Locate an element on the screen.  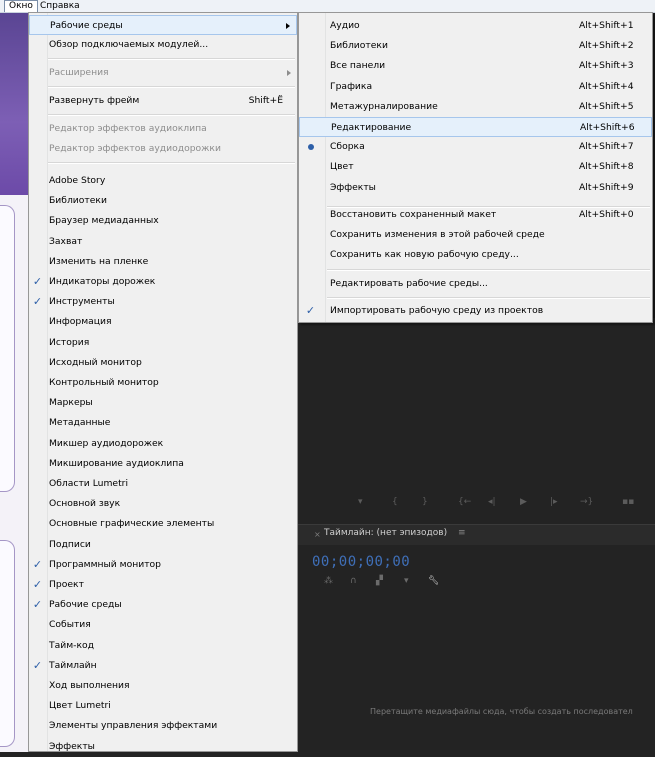
menu-item-panel: ✓ Инструменты is located at coordinates (163, 302).